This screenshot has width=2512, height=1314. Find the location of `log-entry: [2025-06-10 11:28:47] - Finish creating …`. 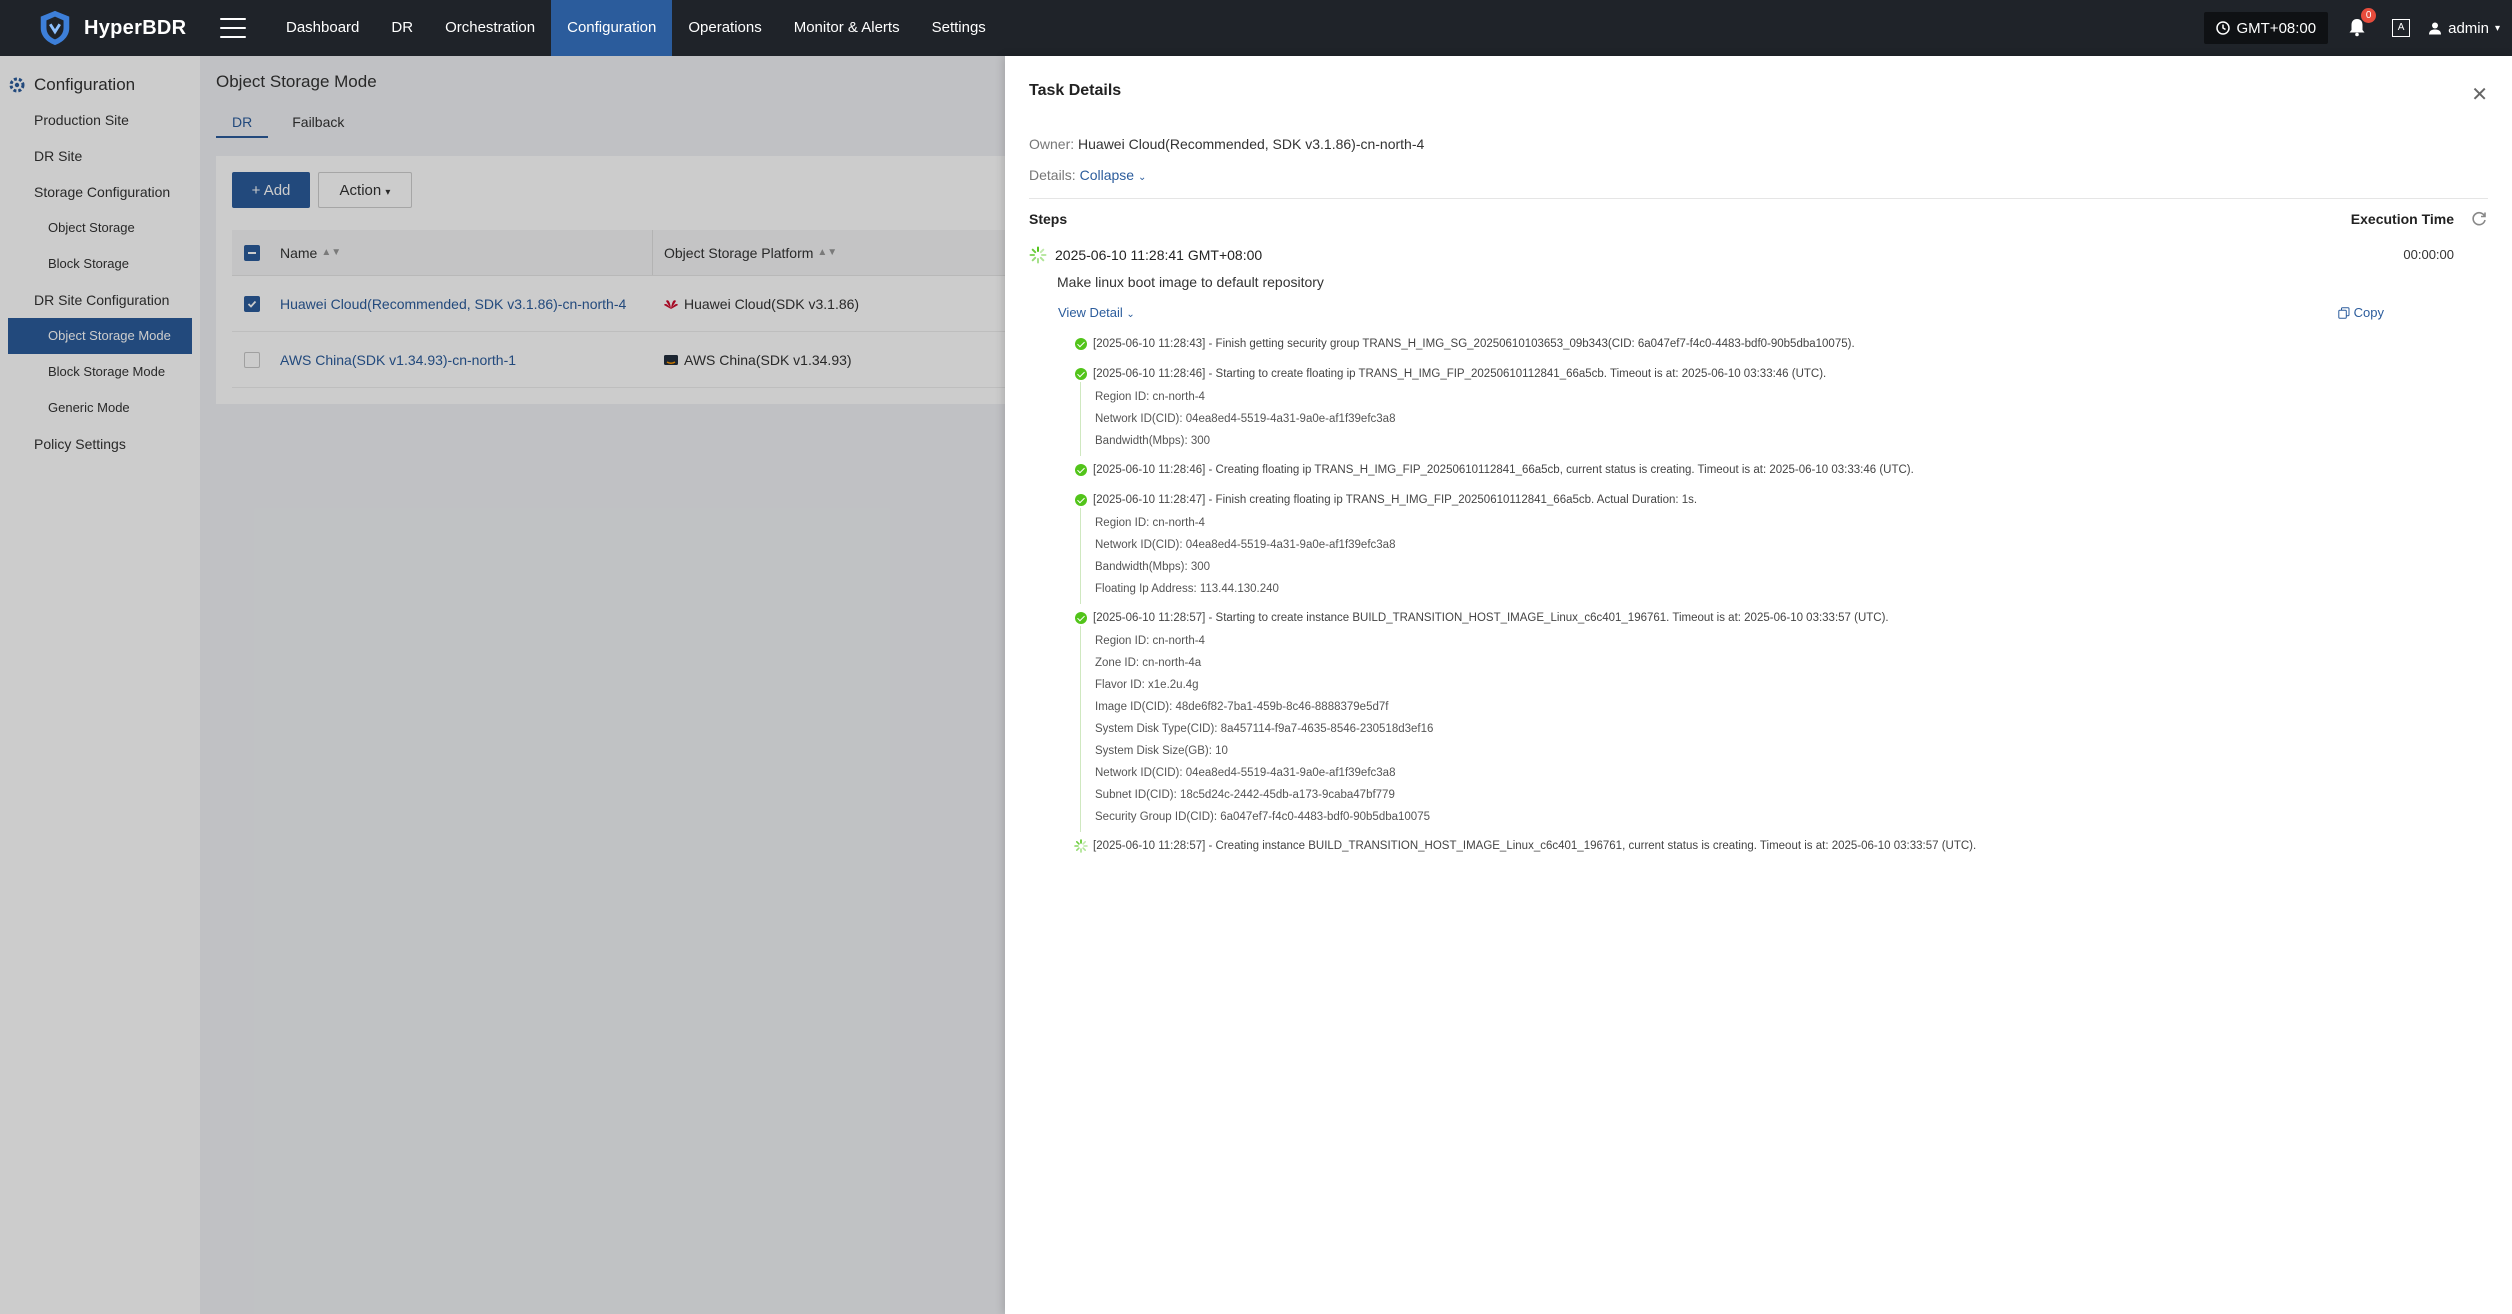

log-entry: [2025-06-10 11:28:47] - Finish creating … is located at coordinates (1719, 546).